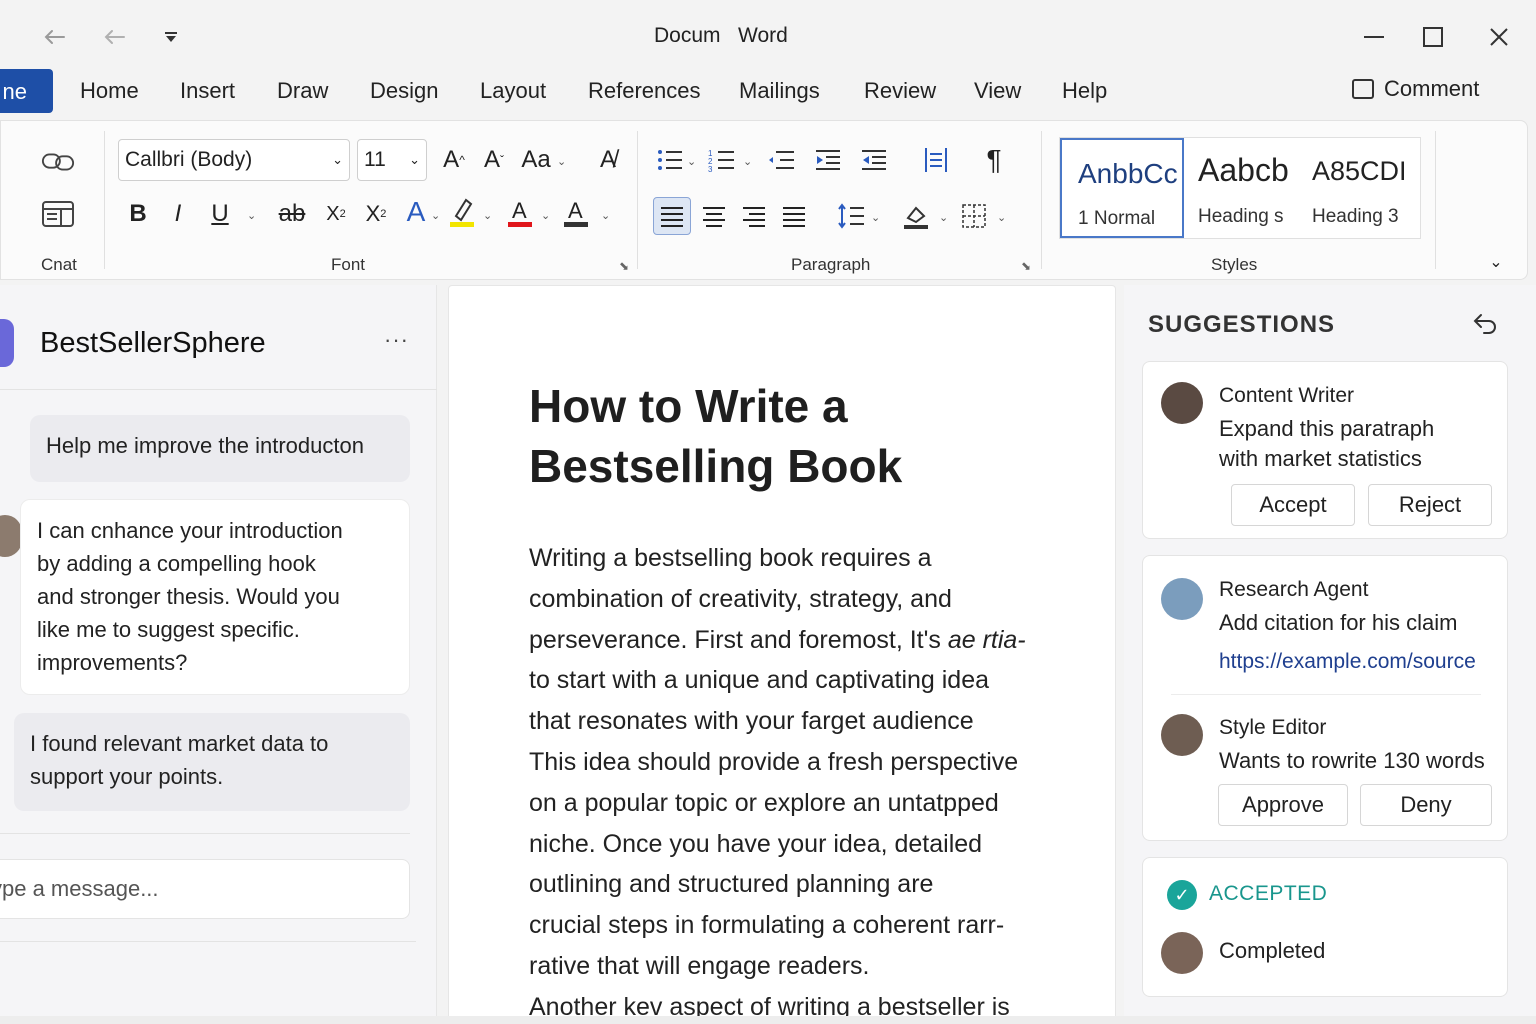  I want to click on italic-icon: I, so click(178, 214).